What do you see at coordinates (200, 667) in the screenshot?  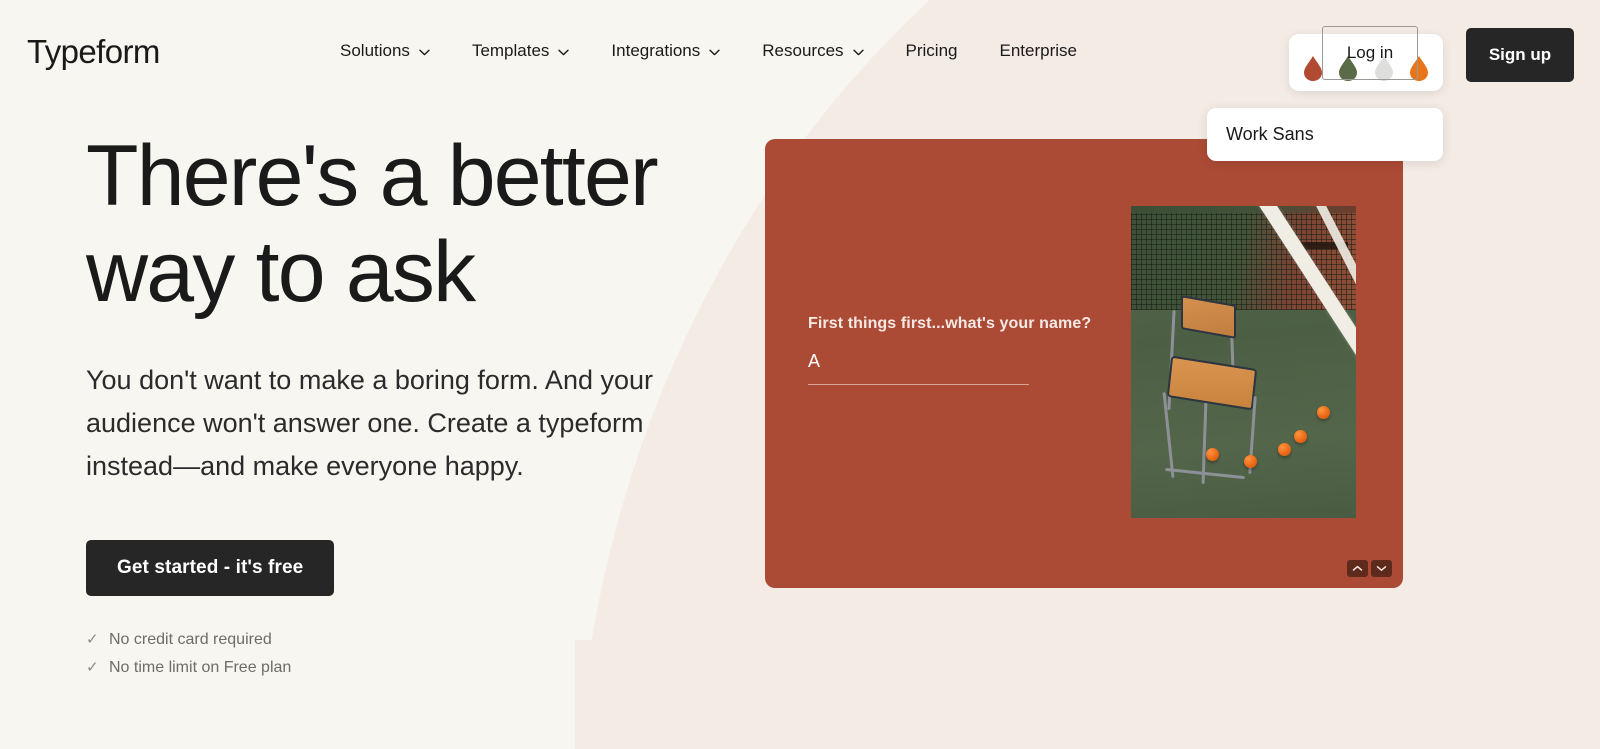 I see `perk-label: No time limit on Free plan` at bounding box center [200, 667].